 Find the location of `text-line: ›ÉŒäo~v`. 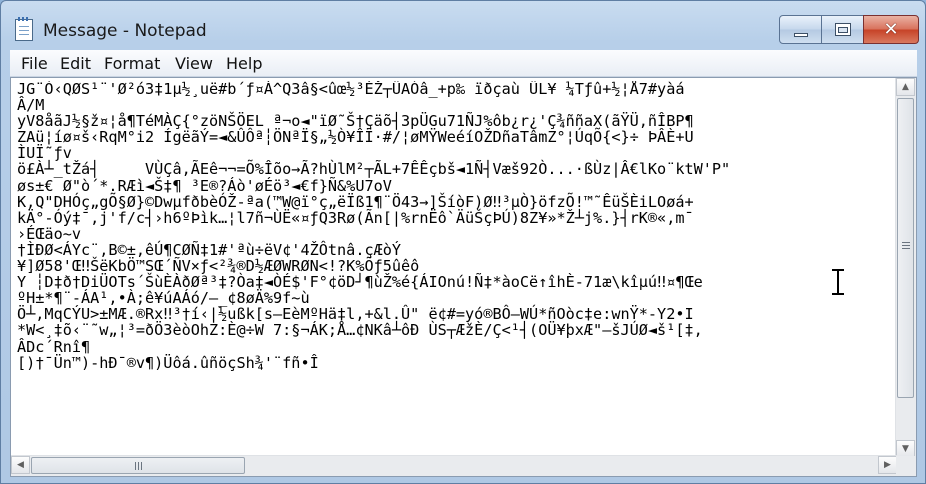

text-line: ›ÉŒäo~v is located at coordinates (49, 233).